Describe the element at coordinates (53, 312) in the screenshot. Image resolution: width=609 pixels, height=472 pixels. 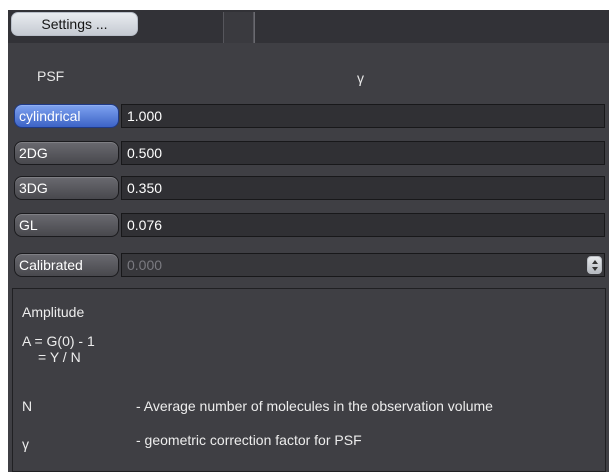
I see `info-title: Amplitude` at that location.